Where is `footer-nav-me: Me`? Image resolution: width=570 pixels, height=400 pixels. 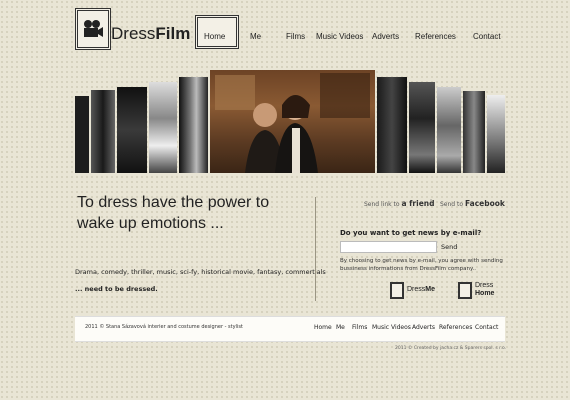 footer-nav-me: Me is located at coordinates (340, 327).